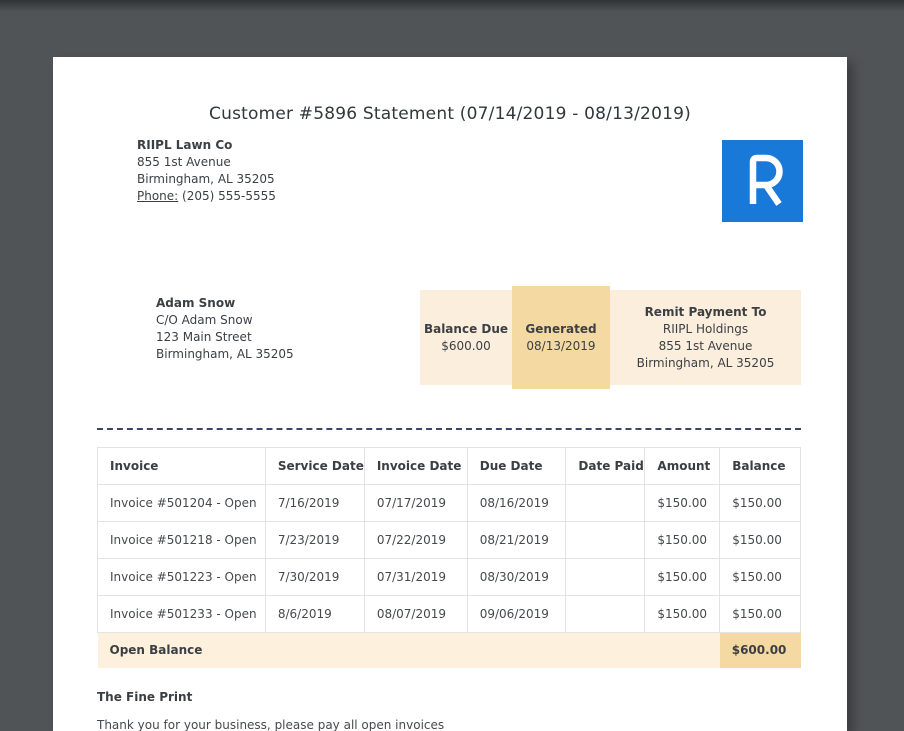  Describe the element at coordinates (181, 503) in the screenshot. I see `invoice-cell: Invoice #501204 - Open` at that location.